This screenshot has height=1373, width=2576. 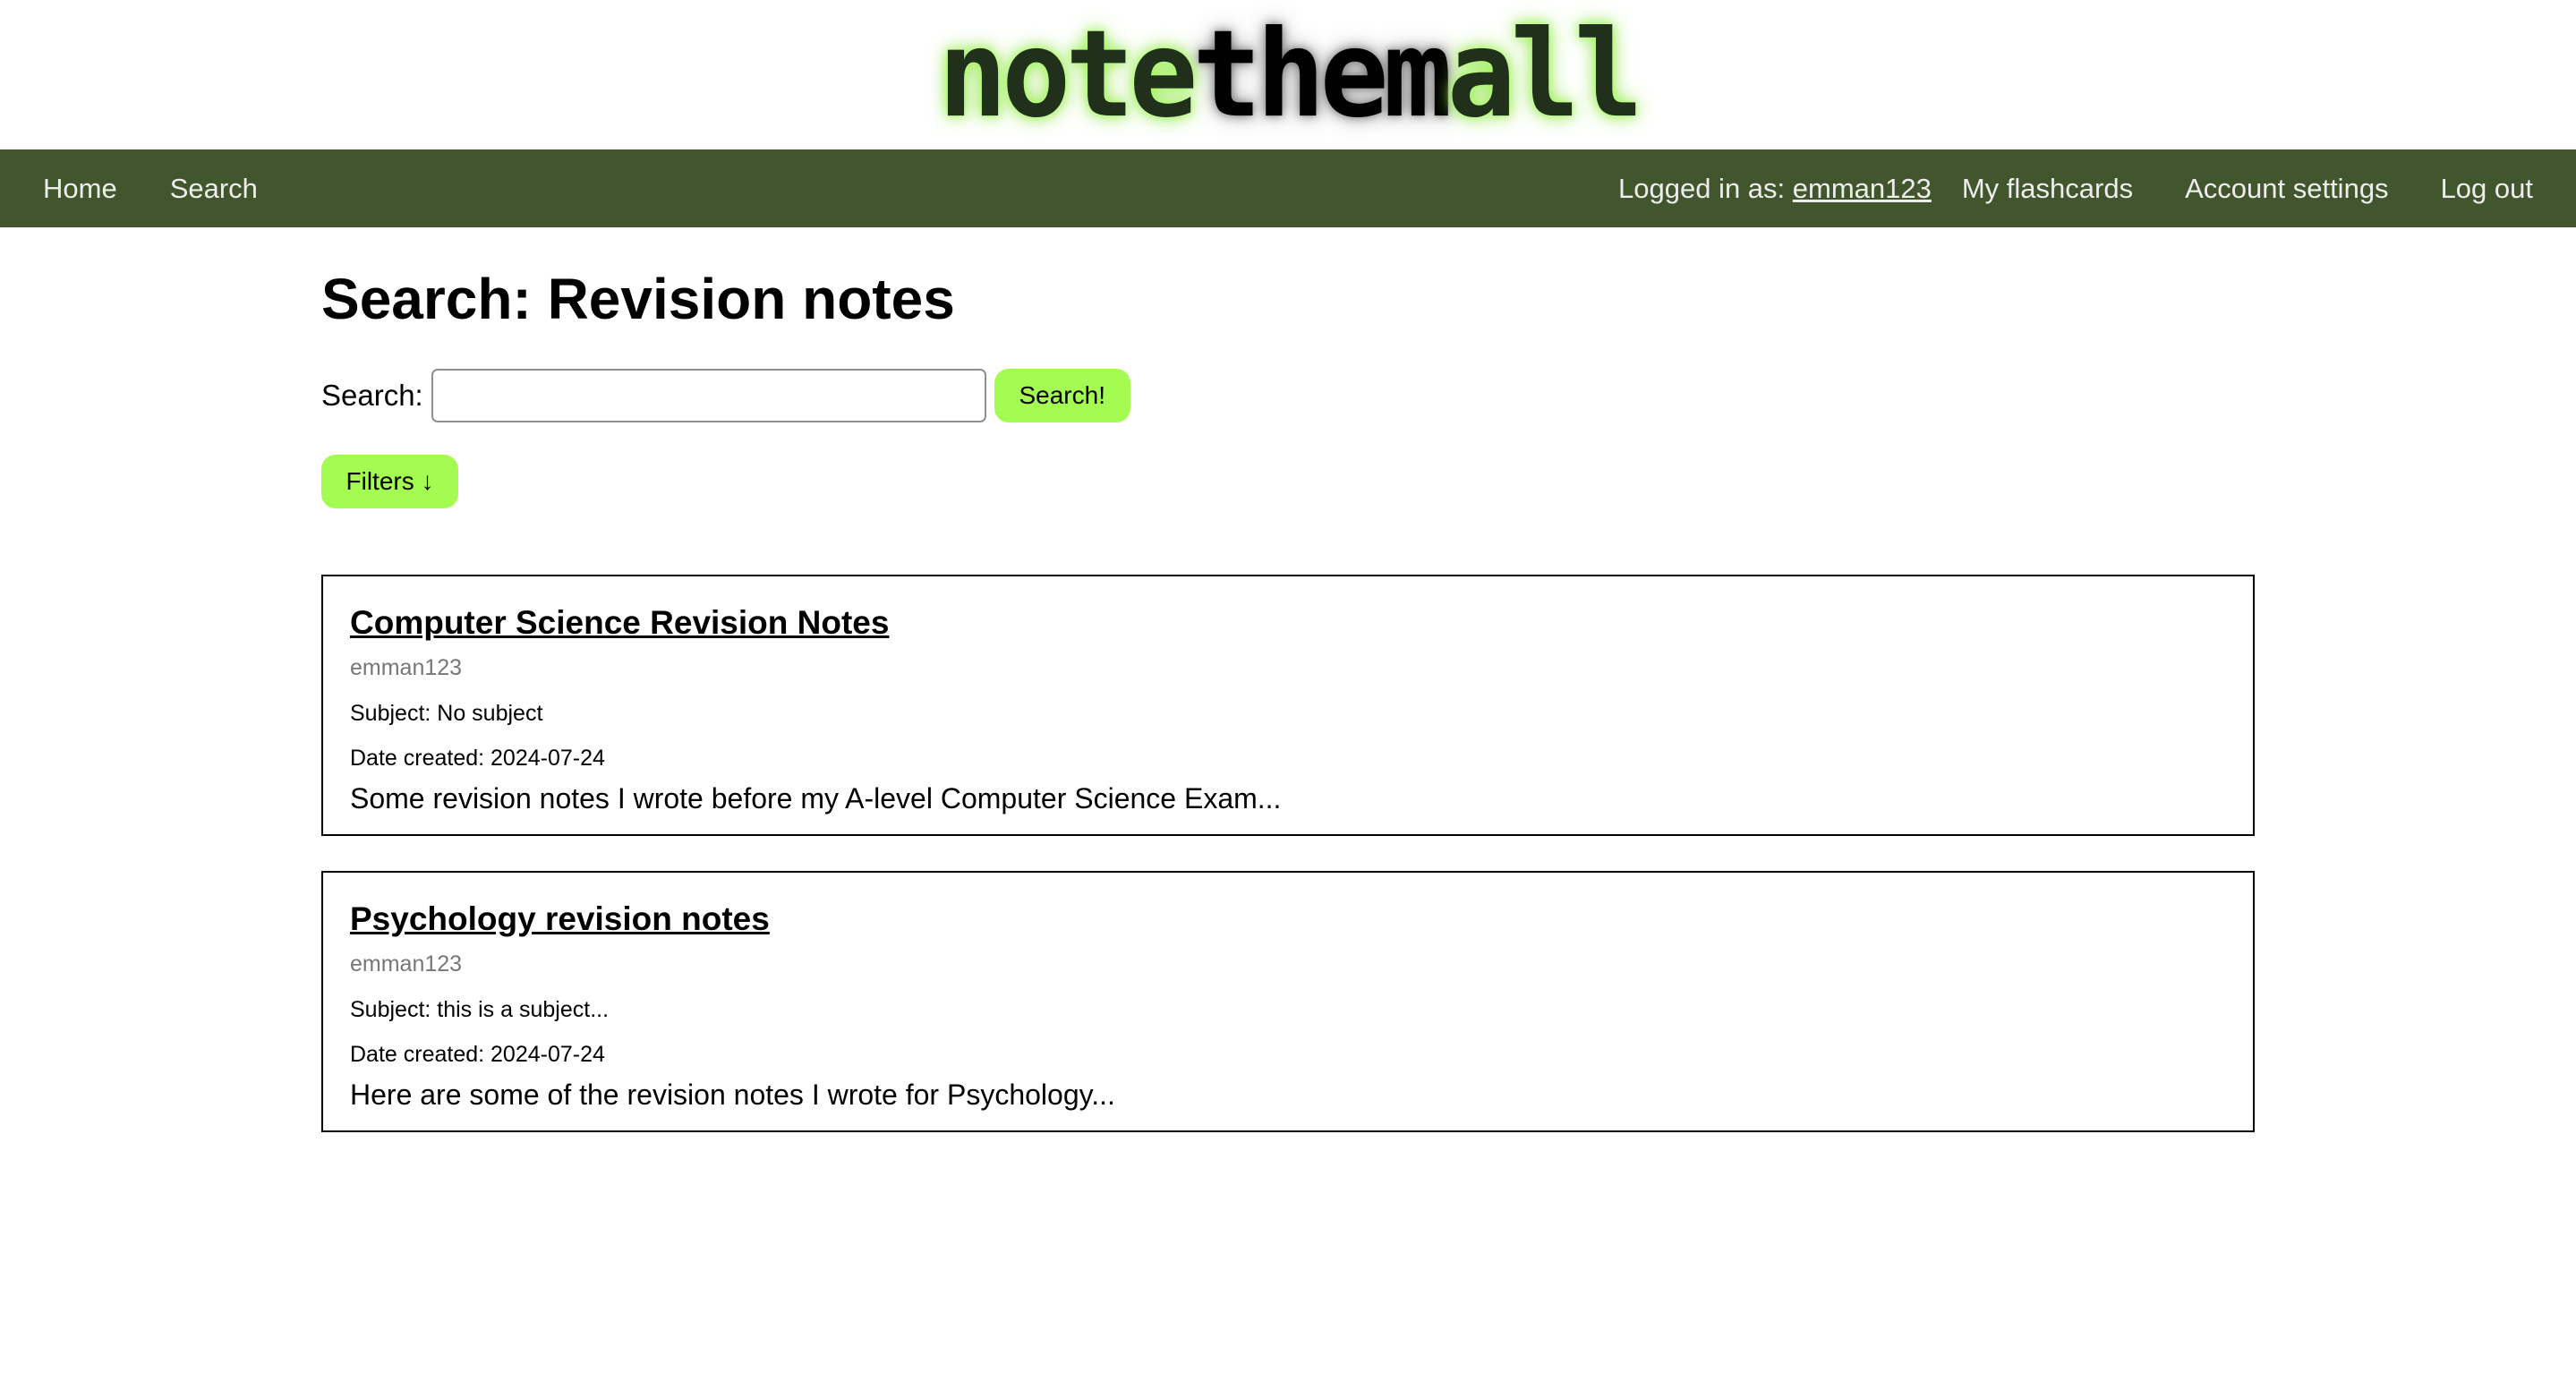 I want to click on result-title-link: Psychology revision notes, so click(x=560, y=919).